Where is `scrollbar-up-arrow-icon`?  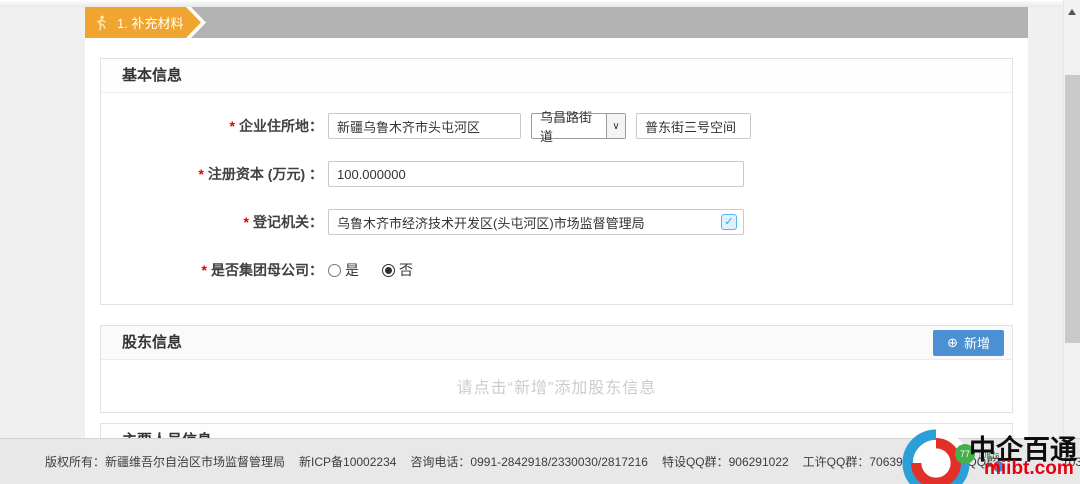 scrollbar-up-arrow-icon is located at coordinates (1072, 12).